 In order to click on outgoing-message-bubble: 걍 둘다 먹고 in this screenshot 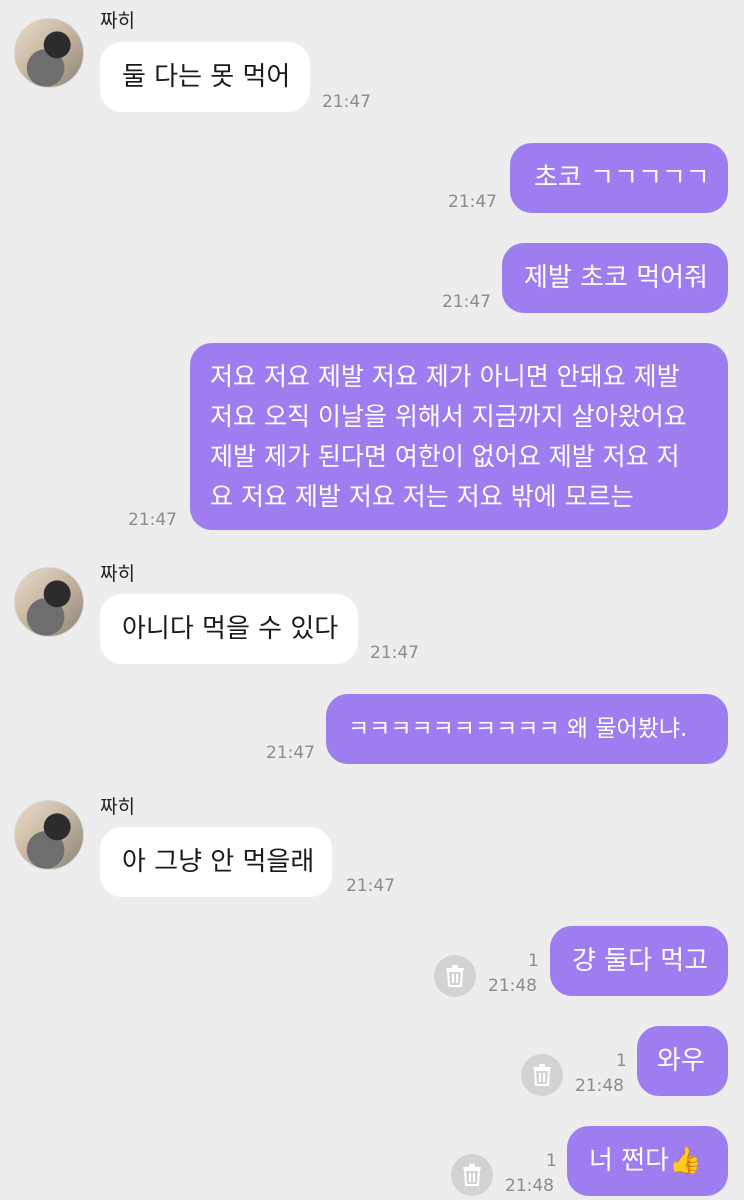, I will do `click(639, 961)`.